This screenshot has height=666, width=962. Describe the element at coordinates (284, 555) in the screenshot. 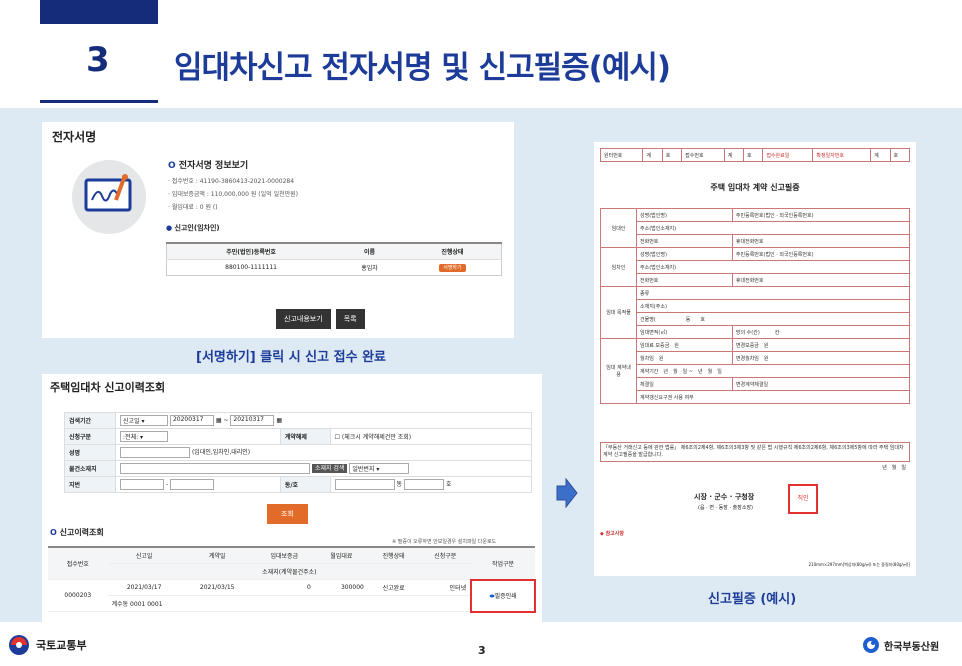

I see `col-deposit: 임대보증금` at that location.